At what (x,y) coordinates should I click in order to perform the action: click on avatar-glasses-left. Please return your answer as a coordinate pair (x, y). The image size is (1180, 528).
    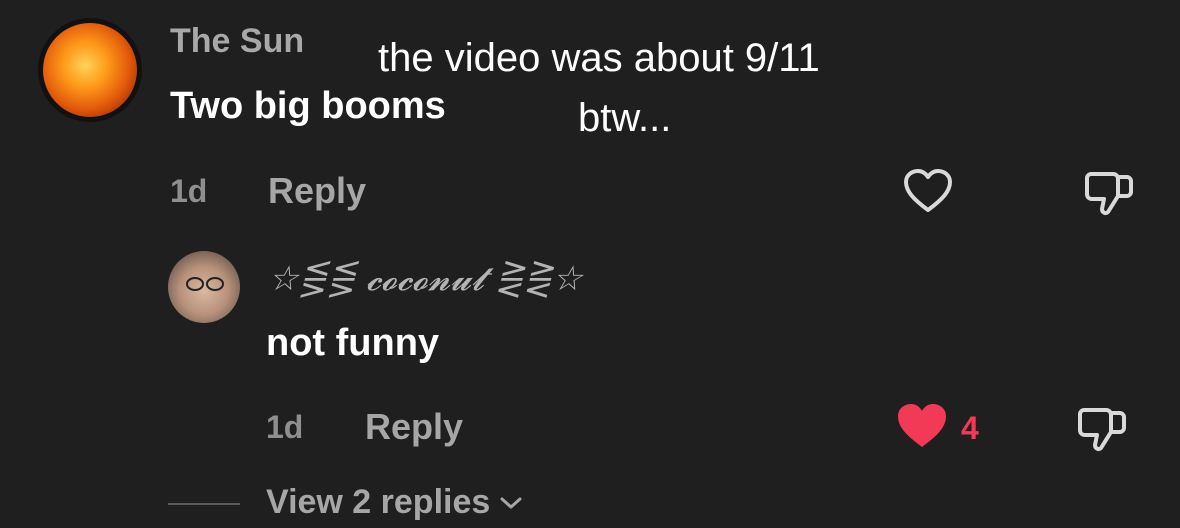
    Looking at the image, I should click on (195, 284).